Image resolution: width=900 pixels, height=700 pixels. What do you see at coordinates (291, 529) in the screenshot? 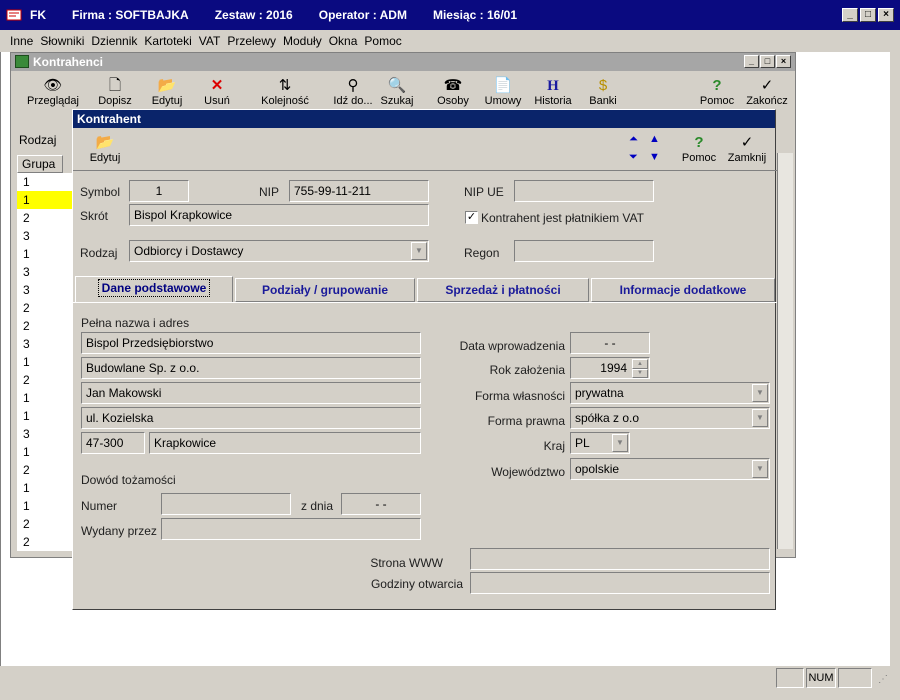
I see `wydany-field` at bounding box center [291, 529].